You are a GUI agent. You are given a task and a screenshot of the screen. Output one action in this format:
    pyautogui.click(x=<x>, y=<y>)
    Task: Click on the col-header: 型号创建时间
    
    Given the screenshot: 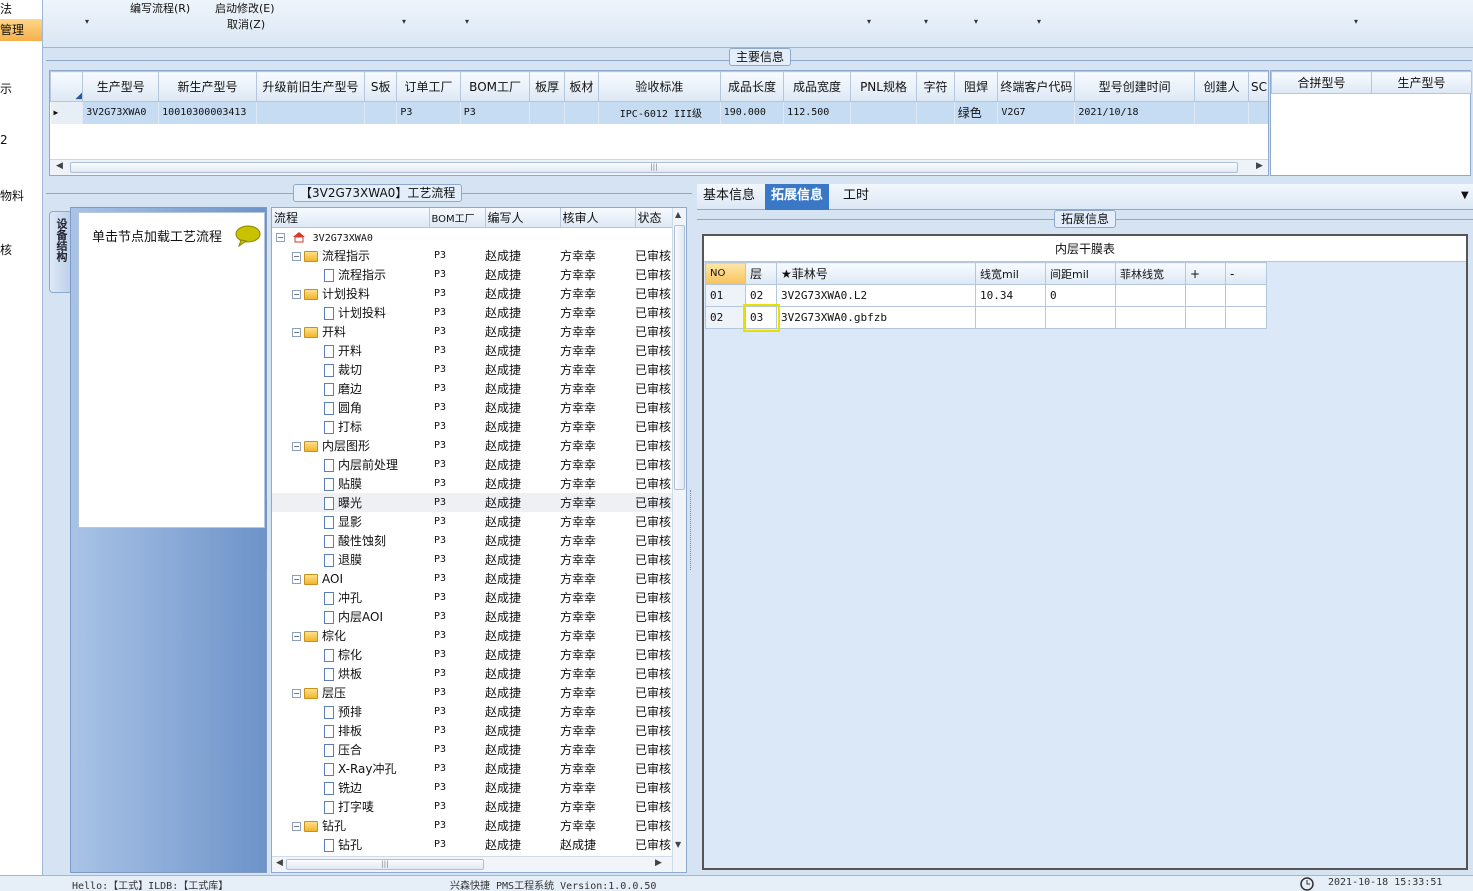 What is the action you would take?
    pyautogui.click(x=1134, y=86)
    